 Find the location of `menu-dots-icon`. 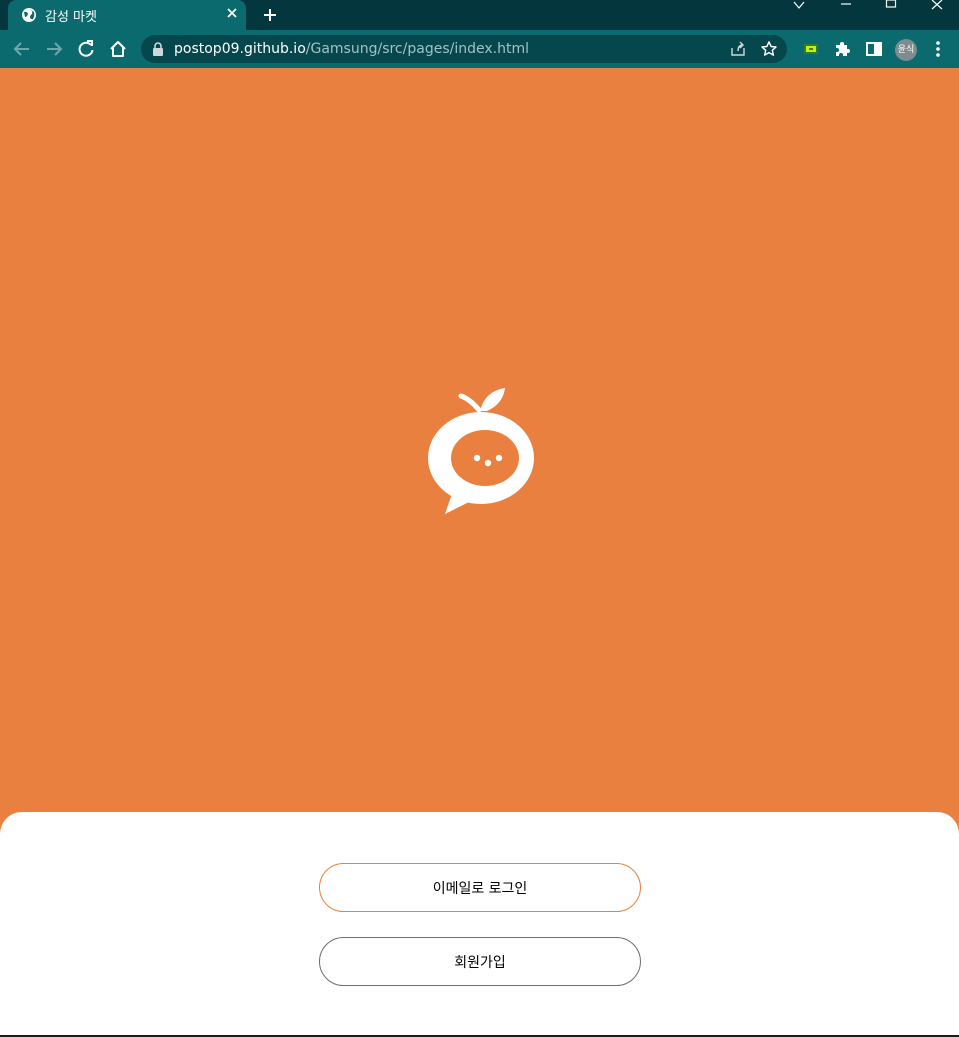

menu-dots-icon is located at coordinates (938, 49).